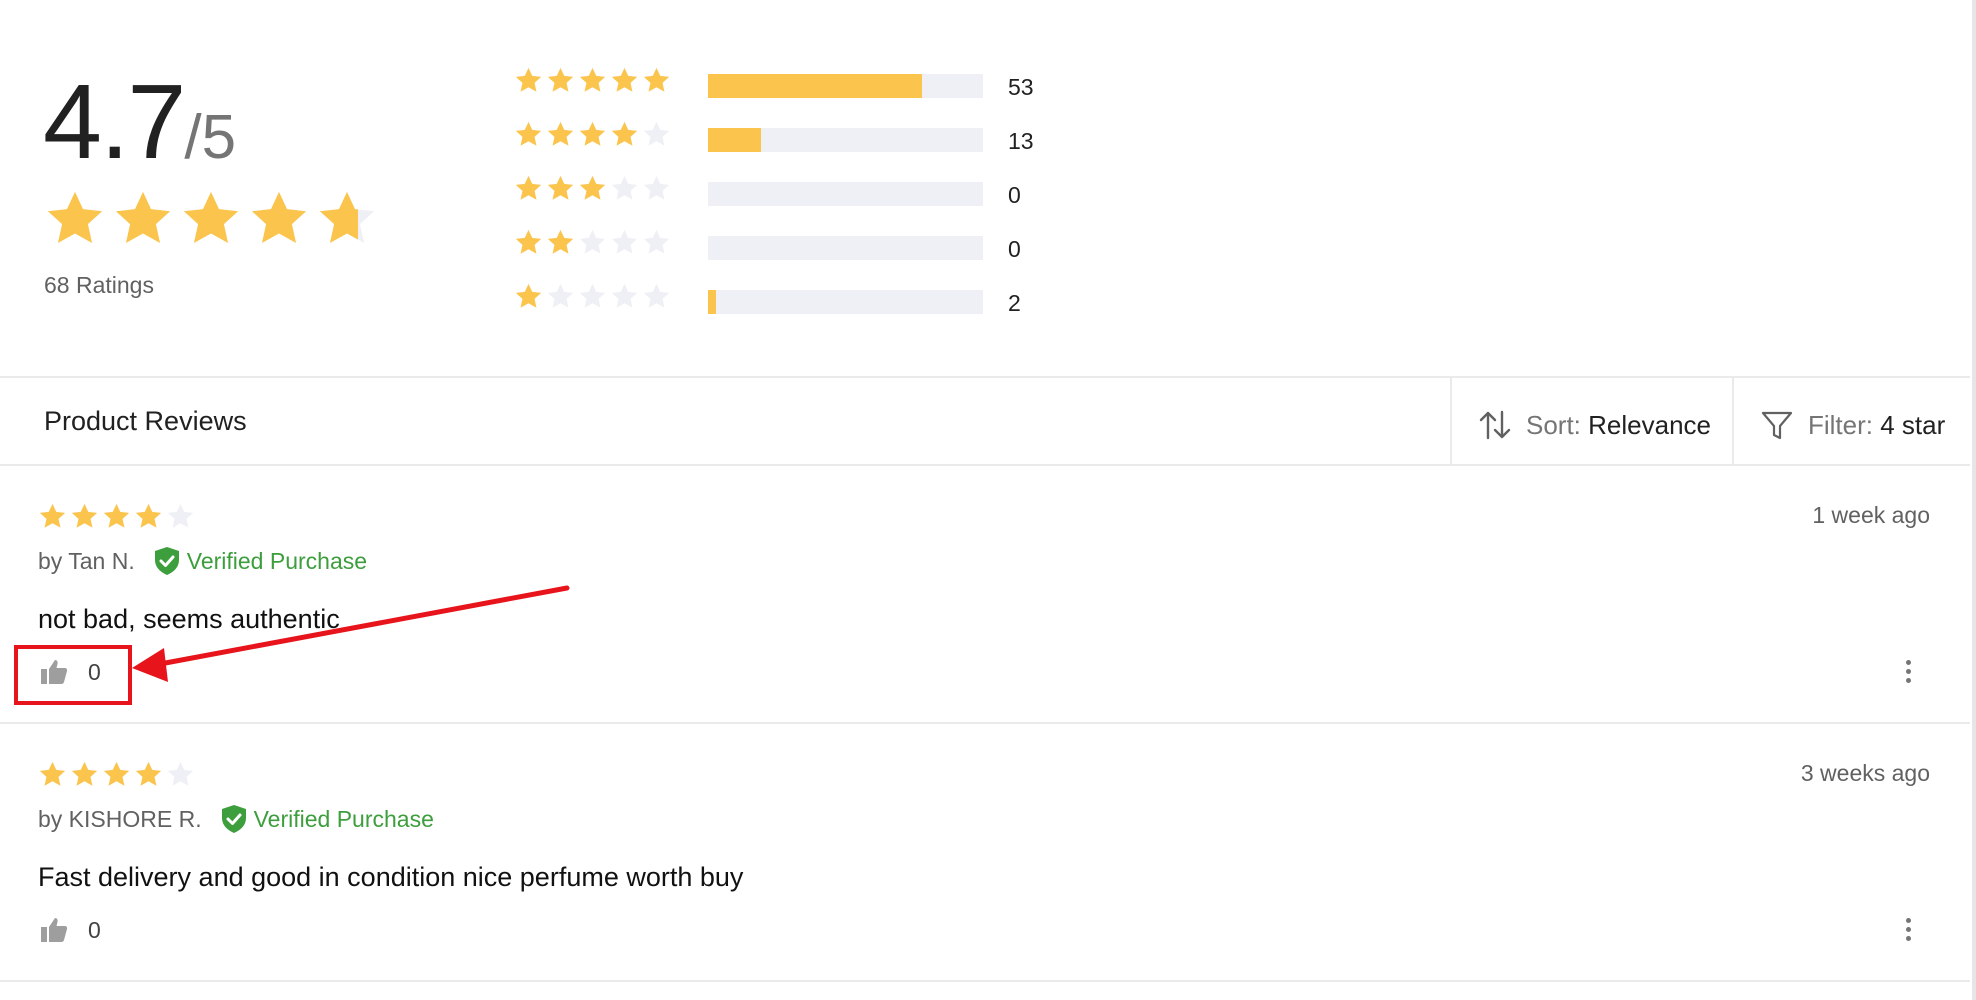  Describe the element at coordinates (1021, 87) in the screenshot. I see `distribution-count: 53` at that location.